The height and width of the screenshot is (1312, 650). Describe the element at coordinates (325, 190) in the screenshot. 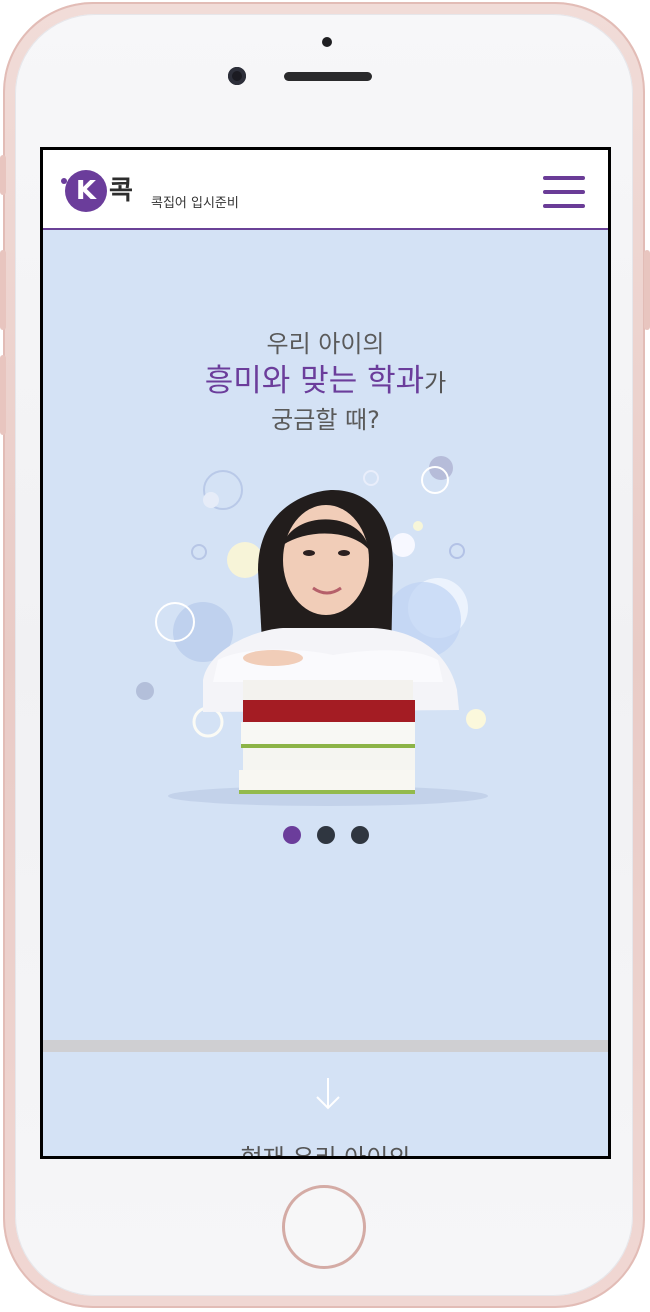

I see `site-header: K 콕 콕집어 입시준비` at that location.